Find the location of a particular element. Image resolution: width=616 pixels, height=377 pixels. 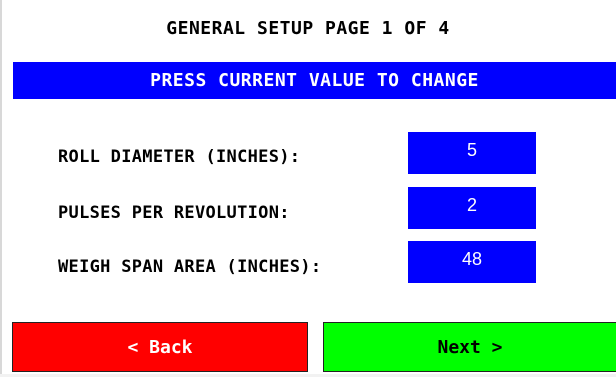

next-button-label: Next > is located at coordinates (470, 347).